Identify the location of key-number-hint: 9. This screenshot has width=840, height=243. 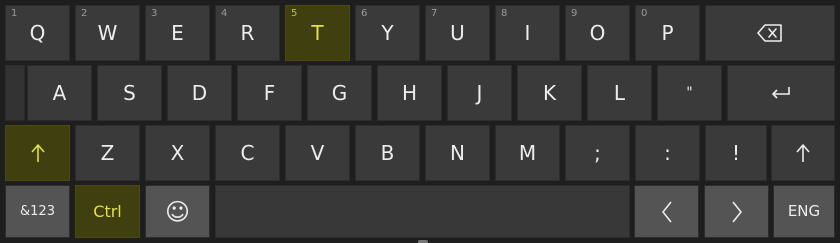
(574, 13).